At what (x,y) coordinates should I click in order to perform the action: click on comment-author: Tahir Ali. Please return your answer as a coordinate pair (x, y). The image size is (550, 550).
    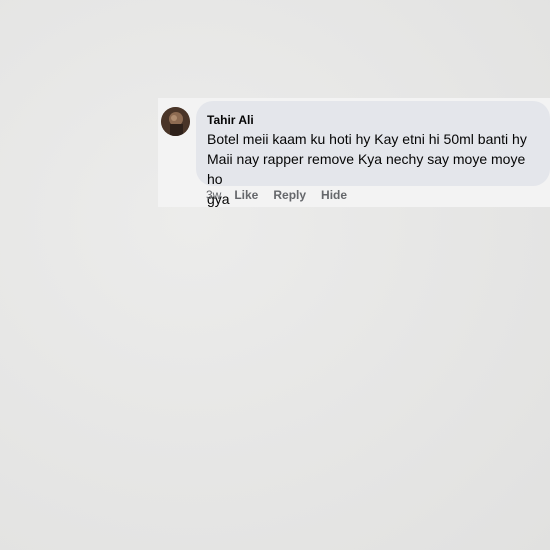
    Looking at the image, I should click on (372, 120).